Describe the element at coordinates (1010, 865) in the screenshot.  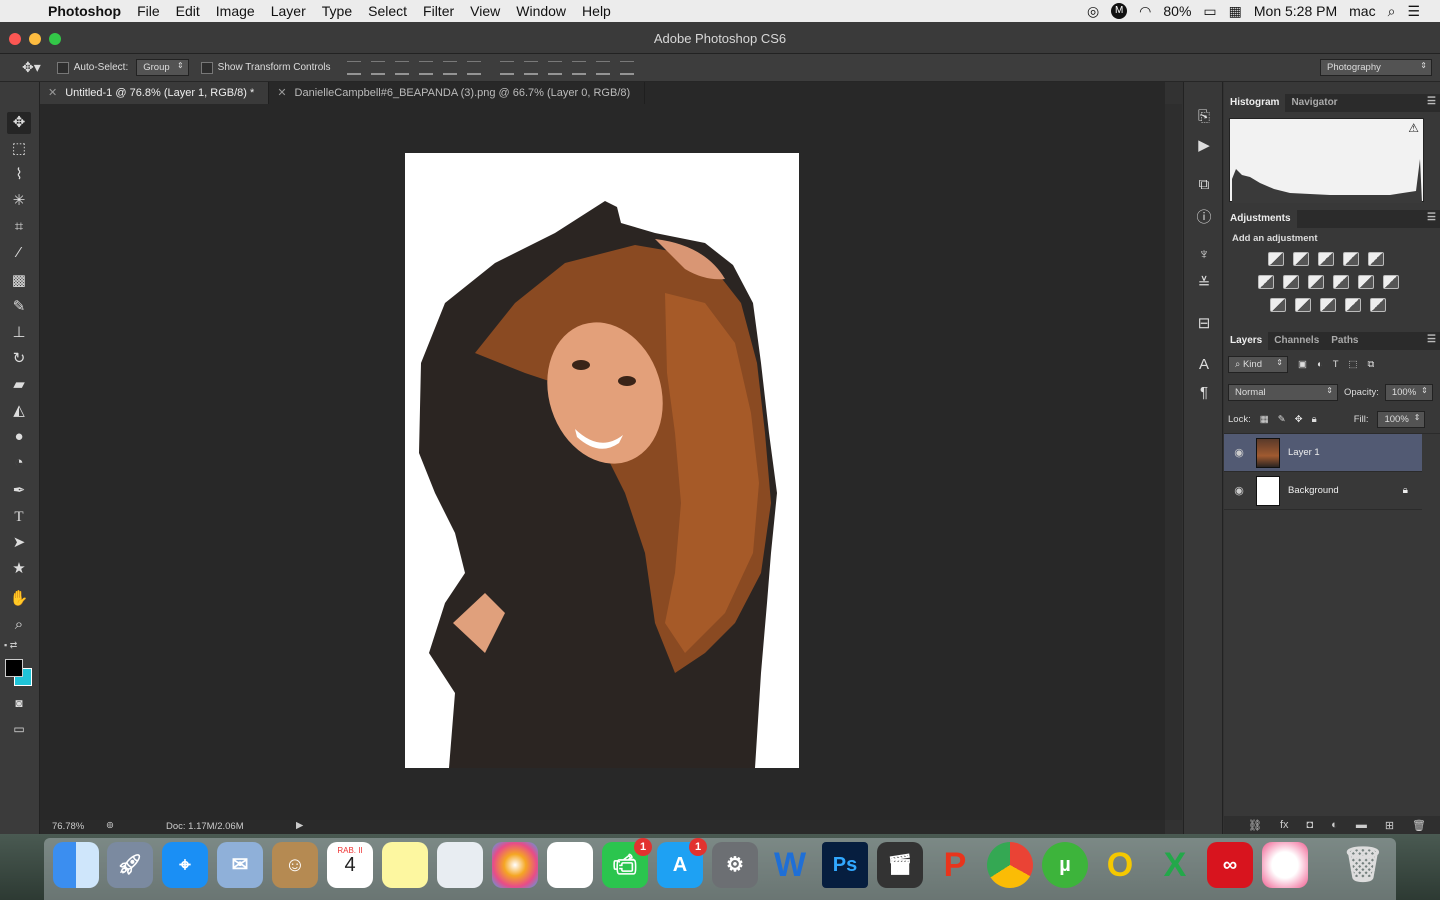
I see `chrome-icon` at that location.